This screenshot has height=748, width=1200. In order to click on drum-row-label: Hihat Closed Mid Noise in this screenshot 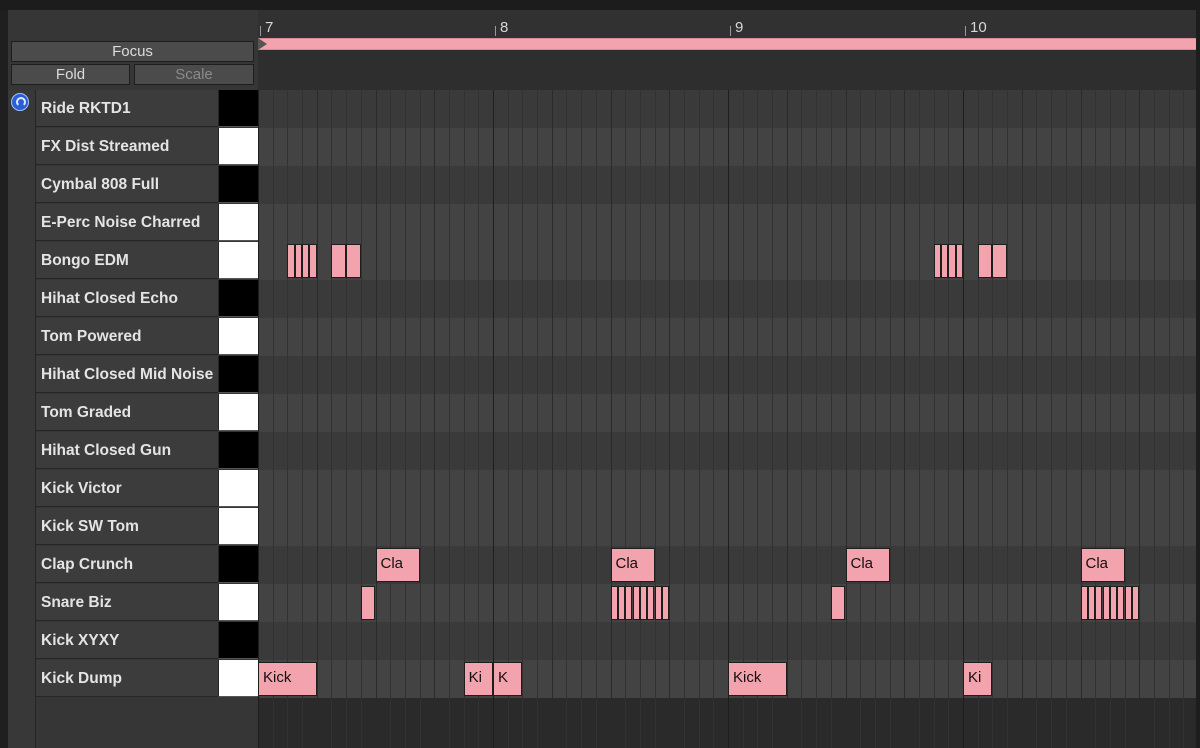, I will do `click(127, 374)`.